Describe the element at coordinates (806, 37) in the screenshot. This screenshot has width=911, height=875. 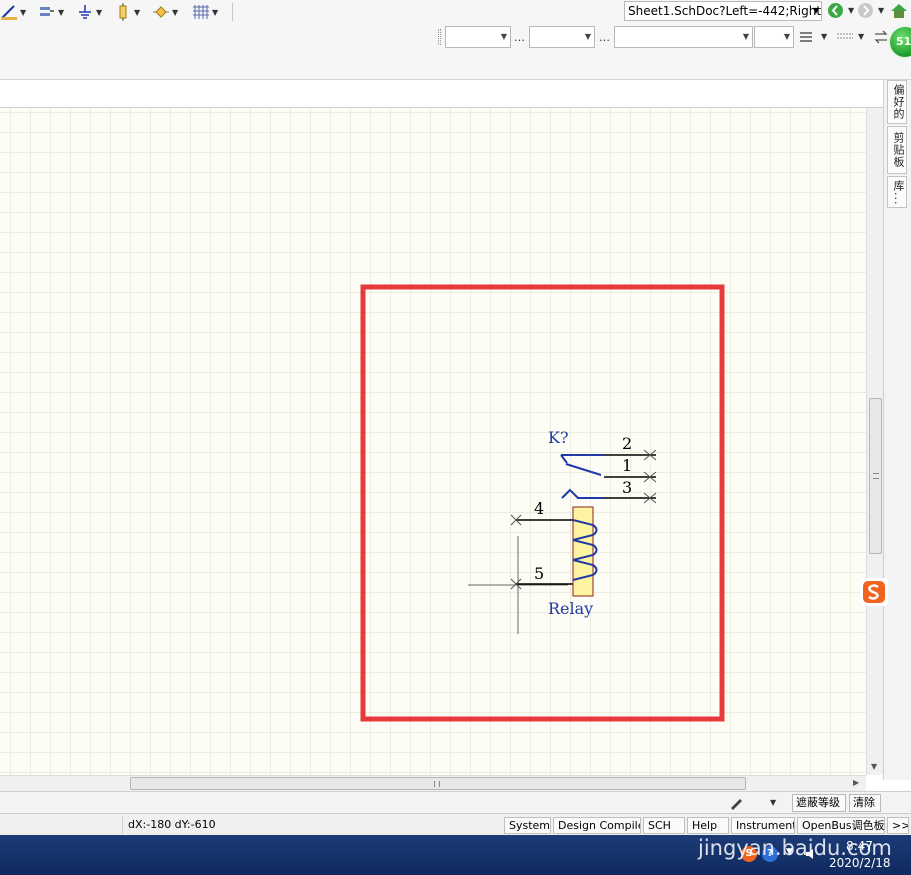
I see `align-icon` at that location.